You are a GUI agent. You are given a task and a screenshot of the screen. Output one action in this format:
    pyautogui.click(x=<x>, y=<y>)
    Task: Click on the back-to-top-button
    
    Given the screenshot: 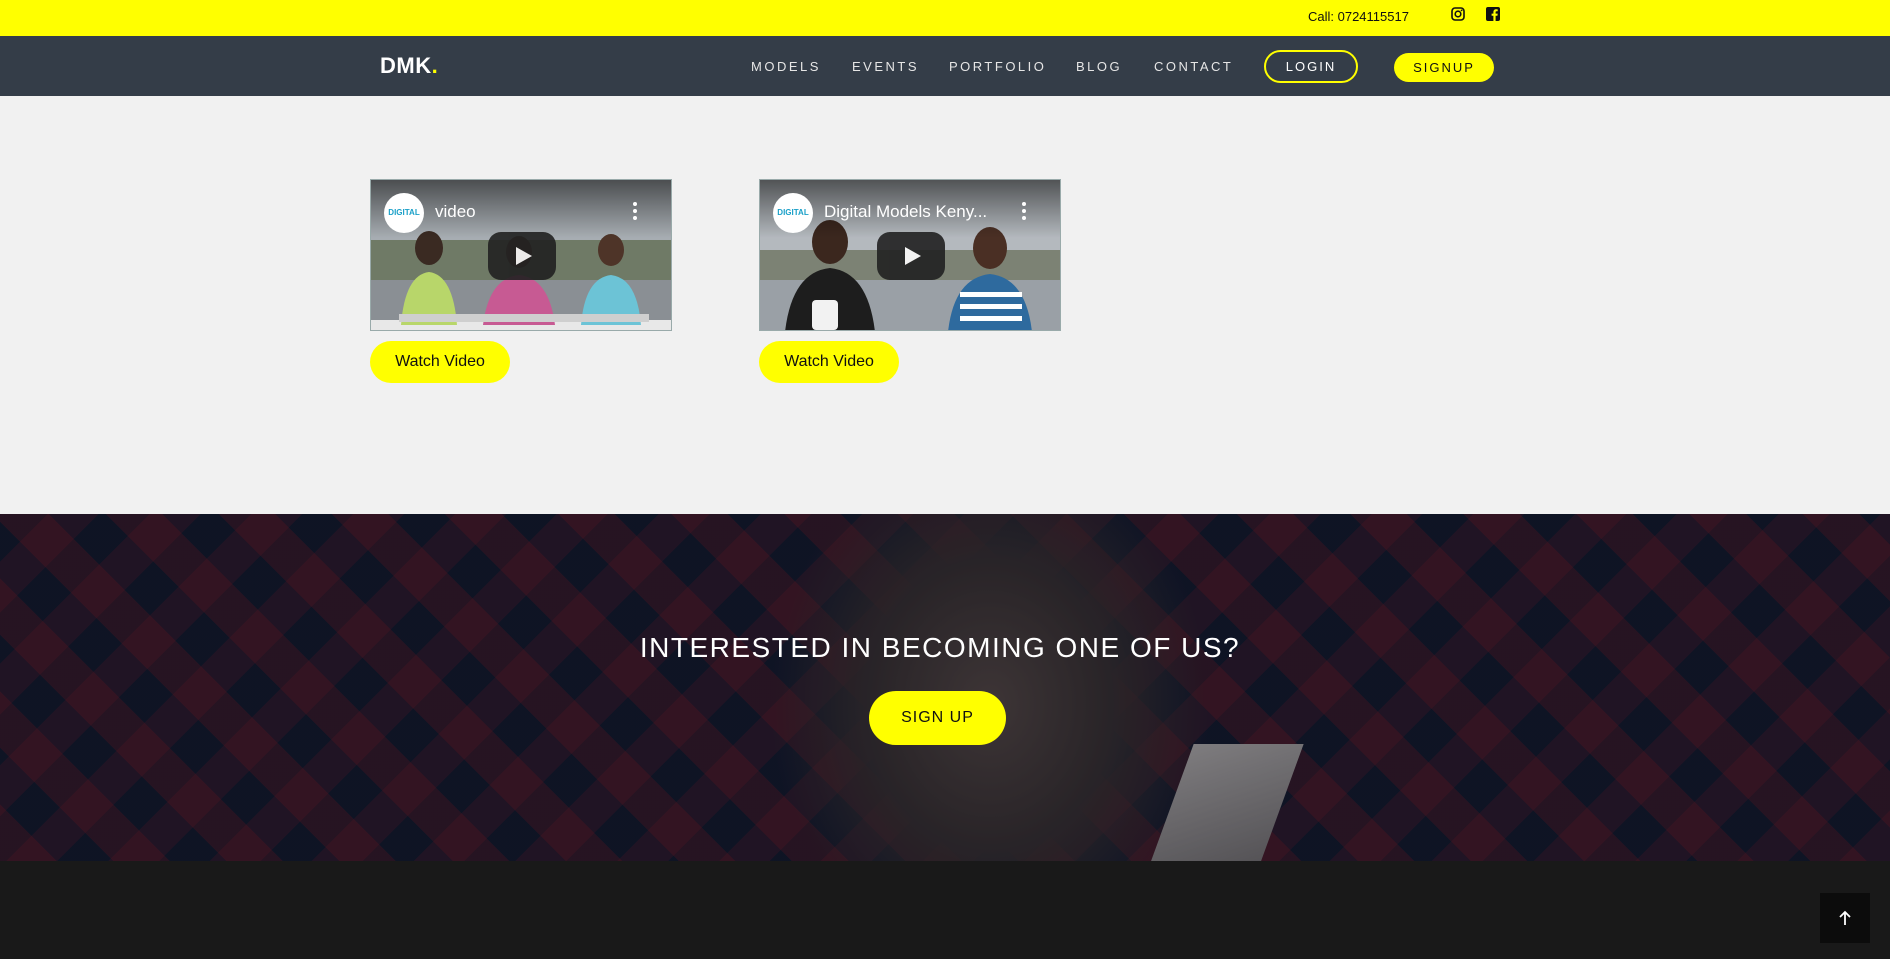 What is the action you would take?
    pyautogui.click(x=1845, y=918)
    